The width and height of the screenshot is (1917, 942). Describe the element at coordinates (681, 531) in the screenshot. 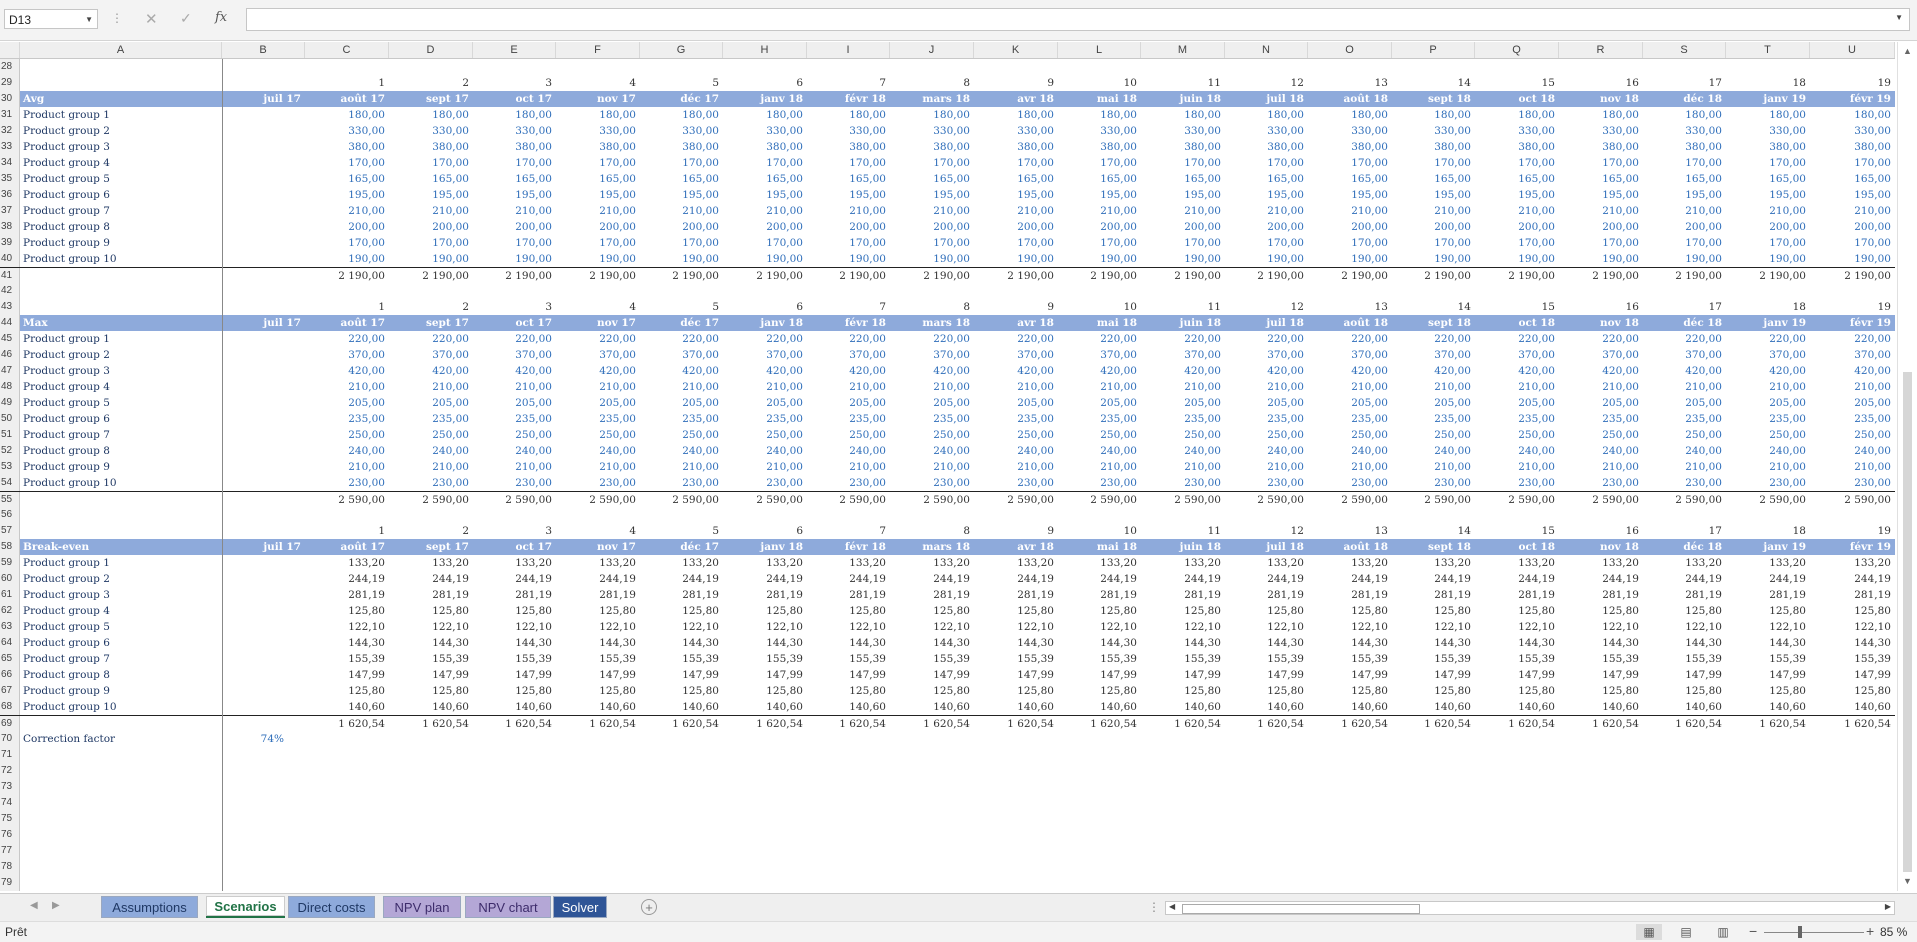

I see `period-index-cell: 5` at that location.